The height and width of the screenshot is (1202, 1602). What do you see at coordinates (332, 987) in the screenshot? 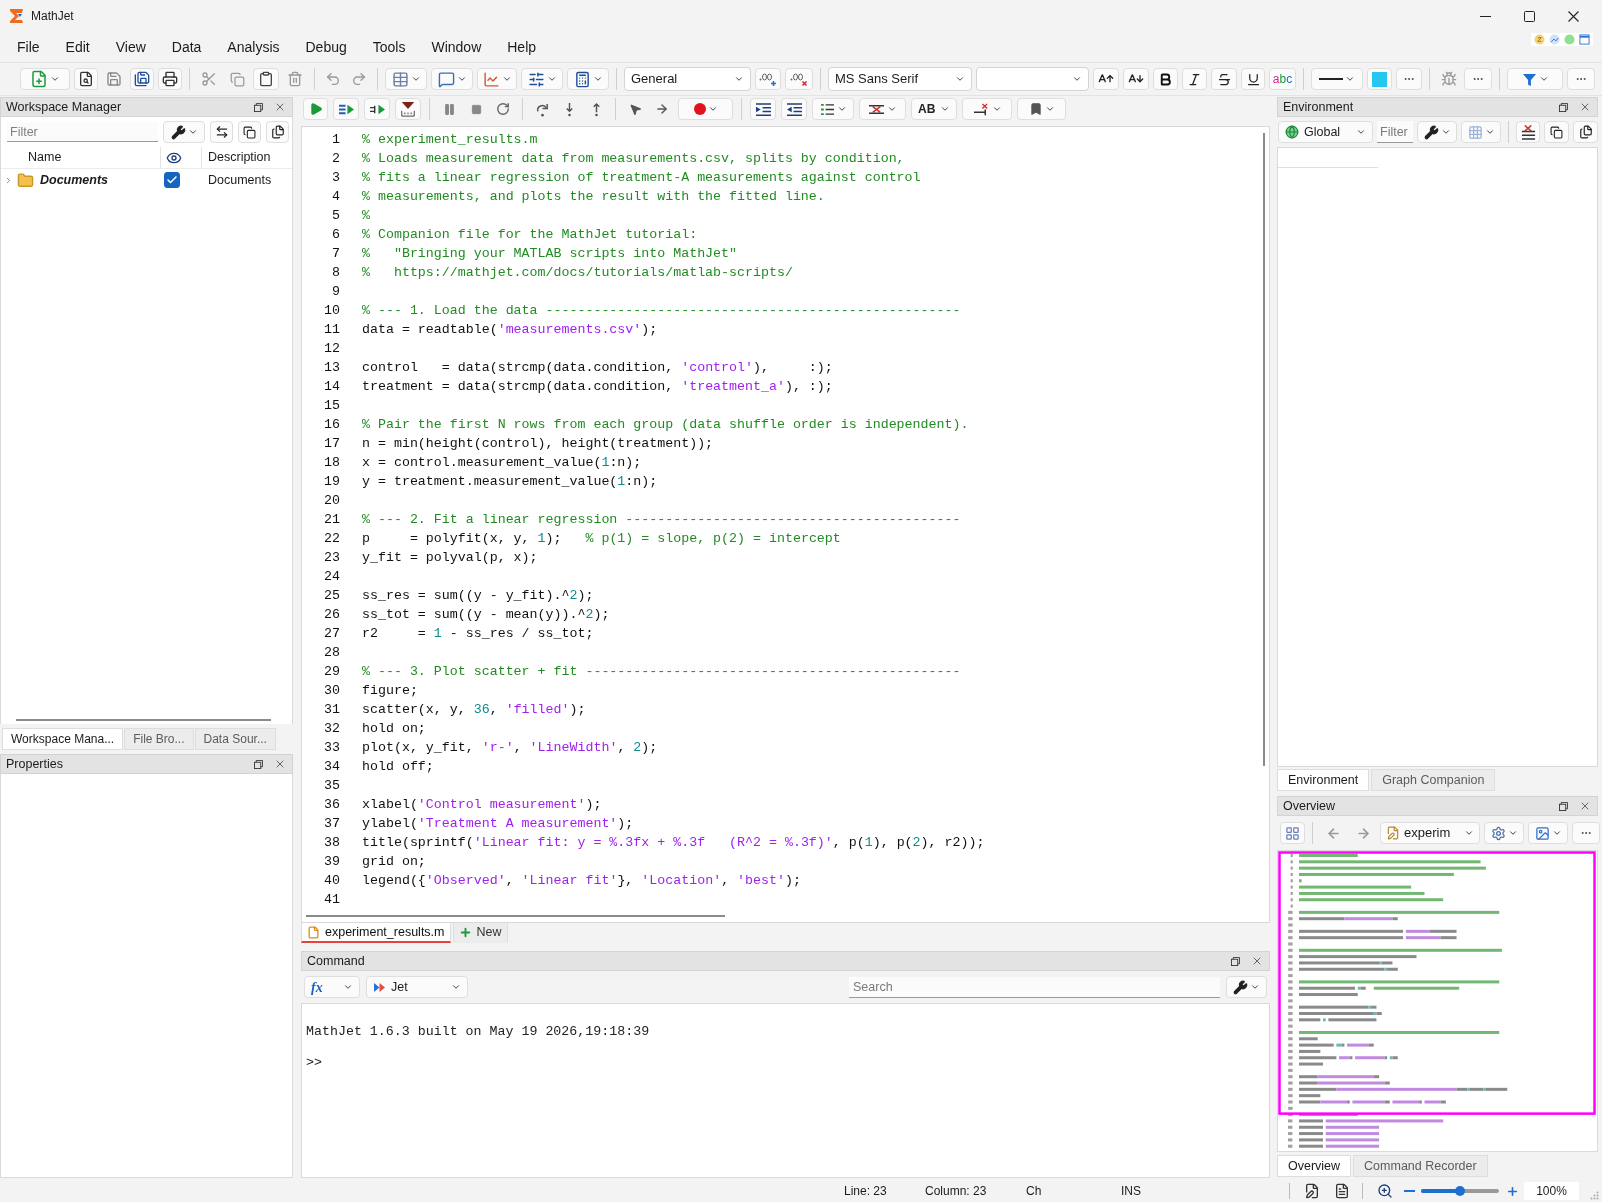
I see `function-dropdown: fx` at bounding box center [332, 987].